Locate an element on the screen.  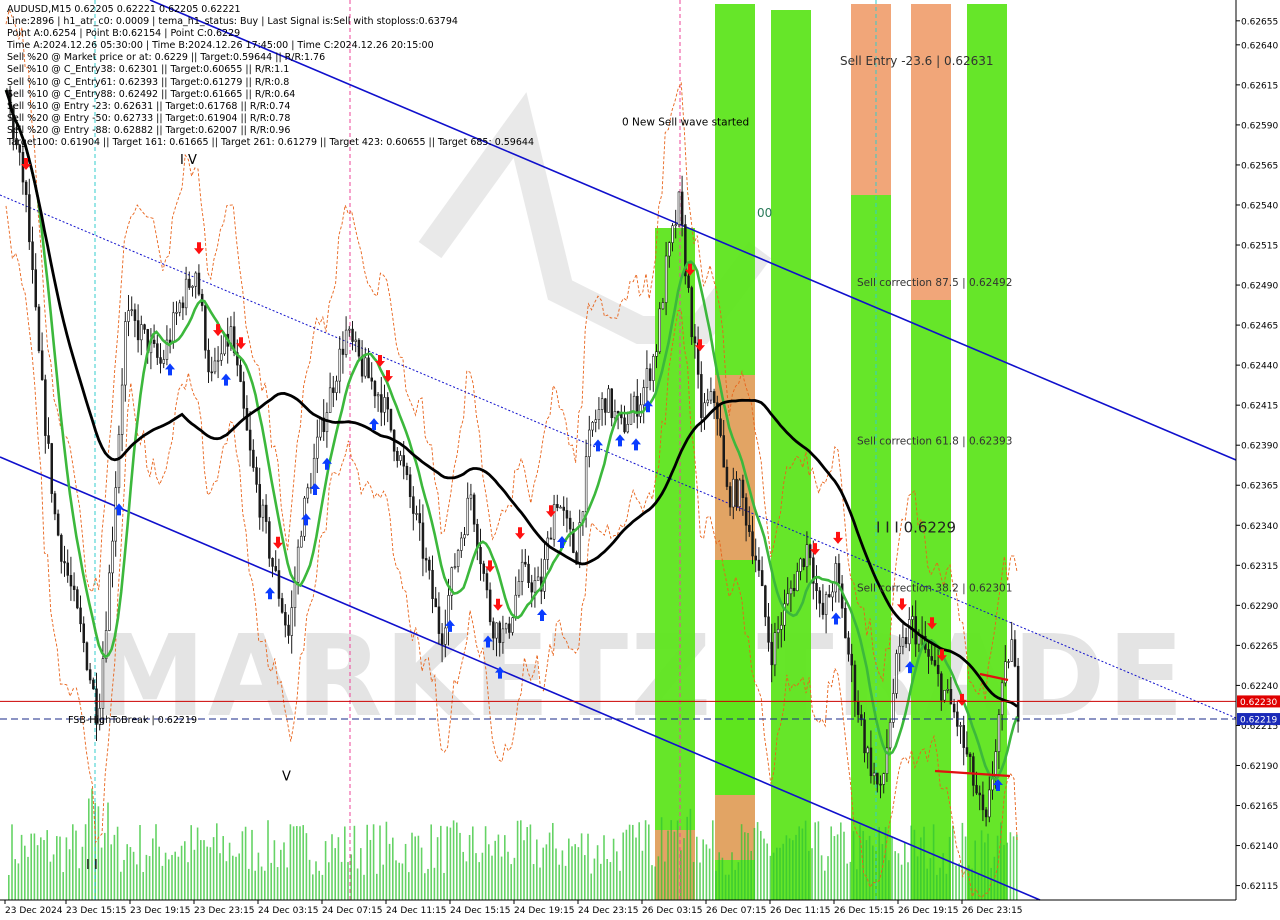
x-tick-label: 24 Dec 19:15 is located at coordinates (544, 911).